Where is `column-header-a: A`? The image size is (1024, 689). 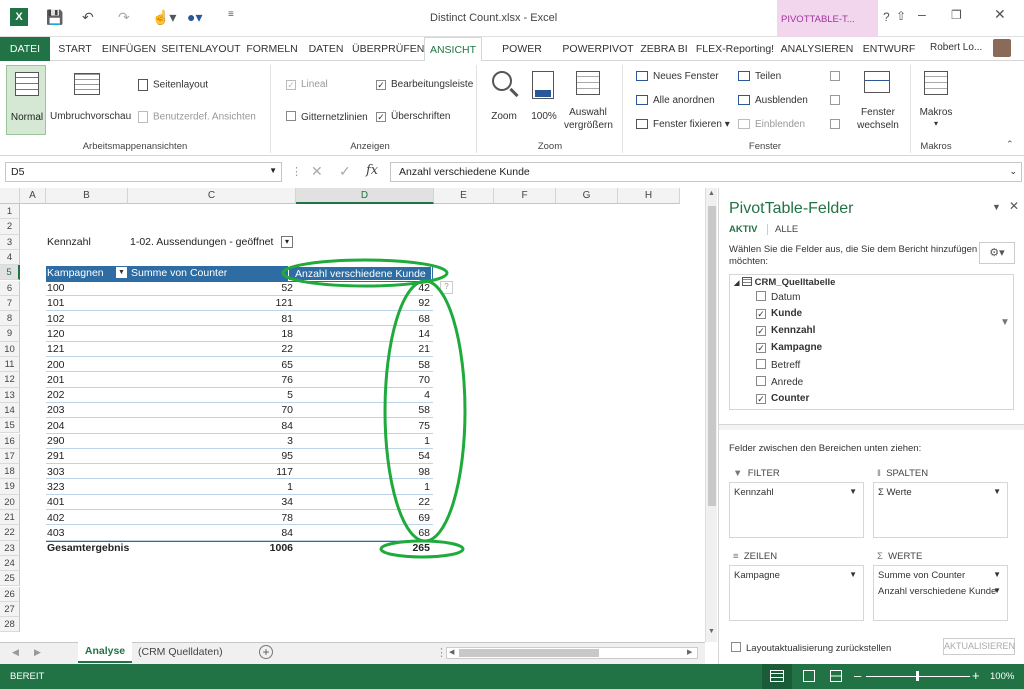
column-header-a: A is located at coordinates (33, 196).